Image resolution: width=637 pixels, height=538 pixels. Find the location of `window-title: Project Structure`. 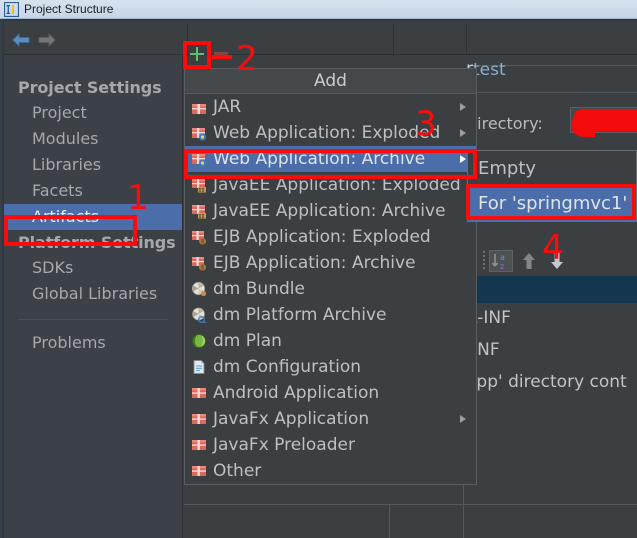

window-title: Project Structure is located at coordinates (69, 9).